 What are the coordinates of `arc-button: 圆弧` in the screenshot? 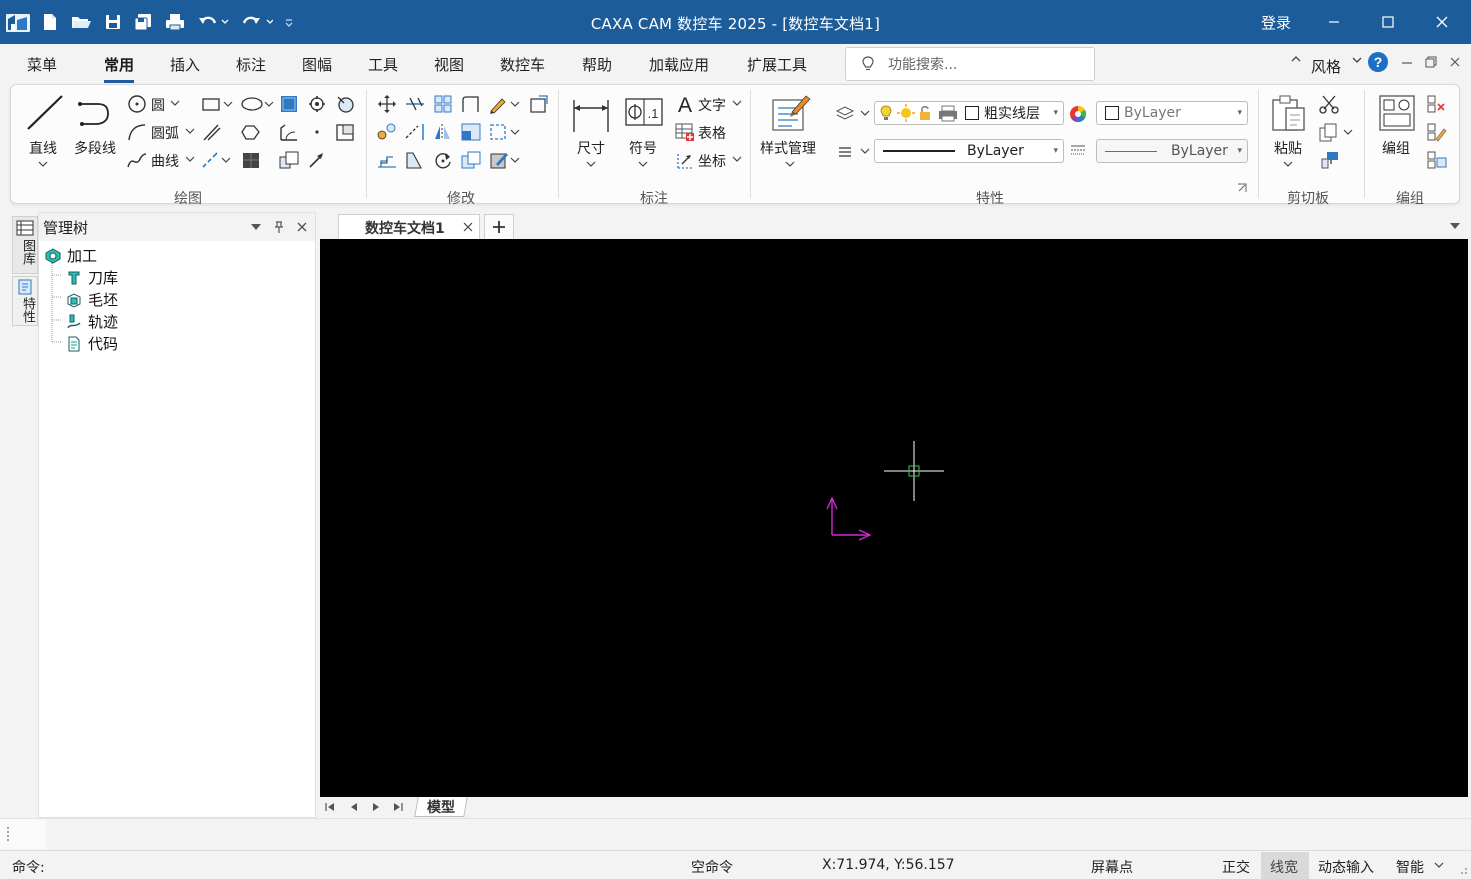 It's located at (165, 133).